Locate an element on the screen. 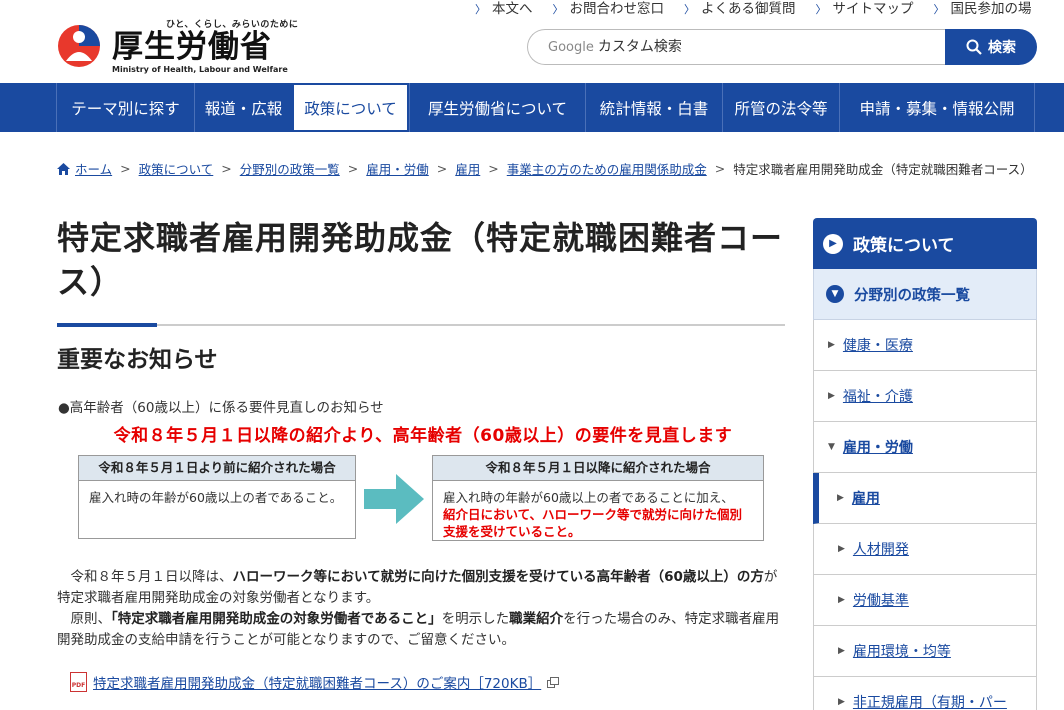 The width and height of the screenshot is (1064, 710). search-icon is located at coordinates (974, 47).